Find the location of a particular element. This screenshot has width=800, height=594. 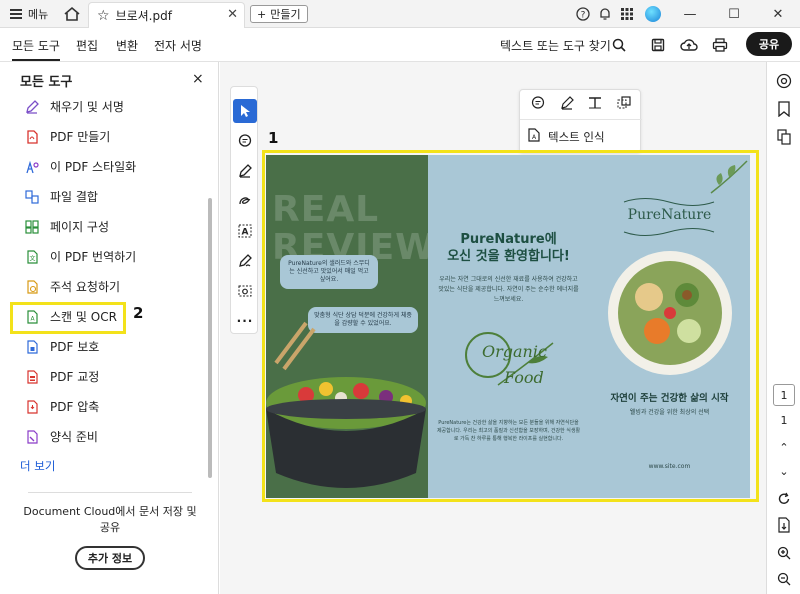

scan-ocr-toolbar-popup: A 텍스트 인식 is located at coordinates (580, 121).